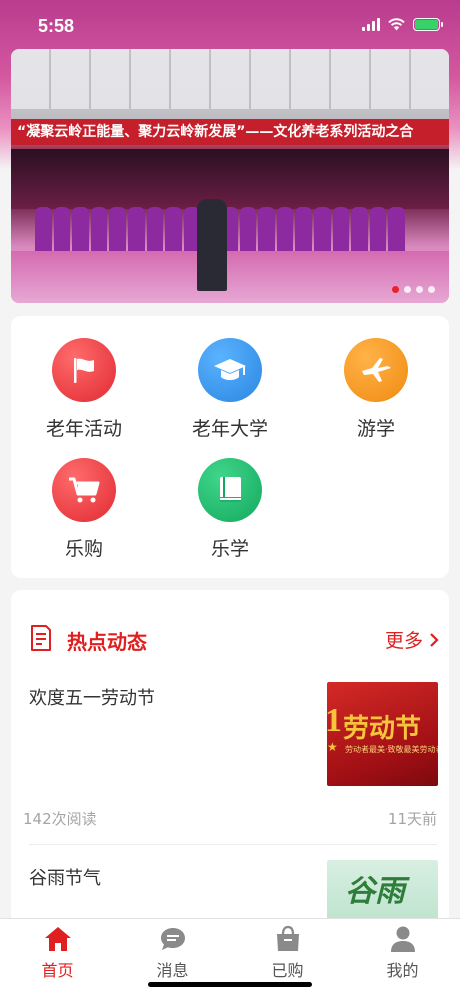  I want to click on airplane-icon, so click(376, 370).